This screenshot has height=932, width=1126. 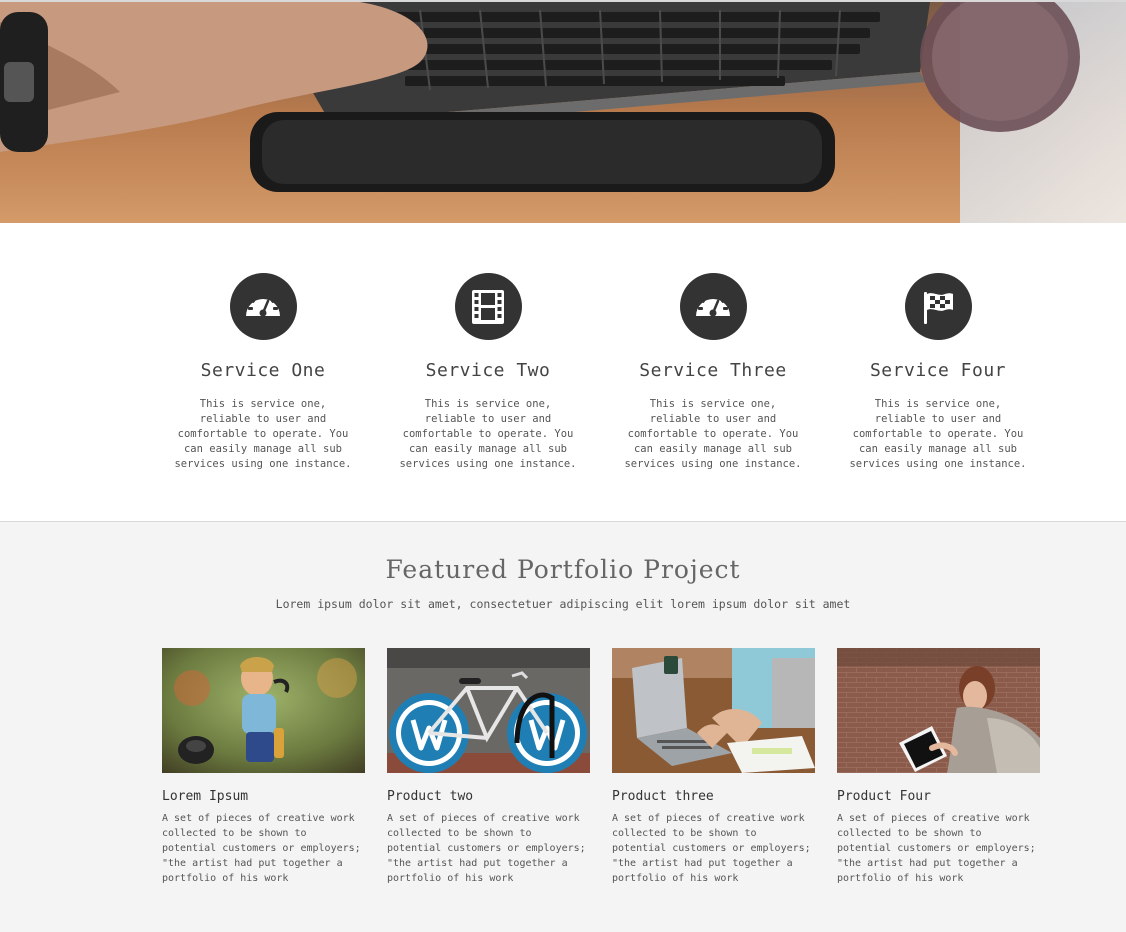 What do you see at coordinates (263, 796) in the screenshot?
I see `portfolio-card-title: Lorem Ipsum` at bounding box center [263, 796].